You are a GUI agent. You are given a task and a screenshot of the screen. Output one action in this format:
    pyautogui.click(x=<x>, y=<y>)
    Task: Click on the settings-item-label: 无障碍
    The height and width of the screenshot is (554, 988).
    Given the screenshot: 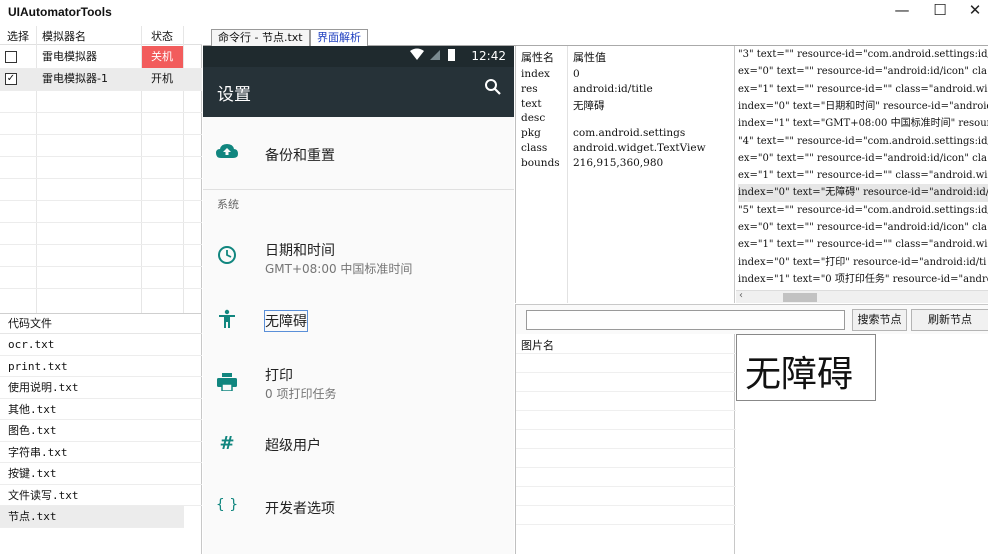 What is the action you would take?
    pyautogui.click(x=286, y=321)
    